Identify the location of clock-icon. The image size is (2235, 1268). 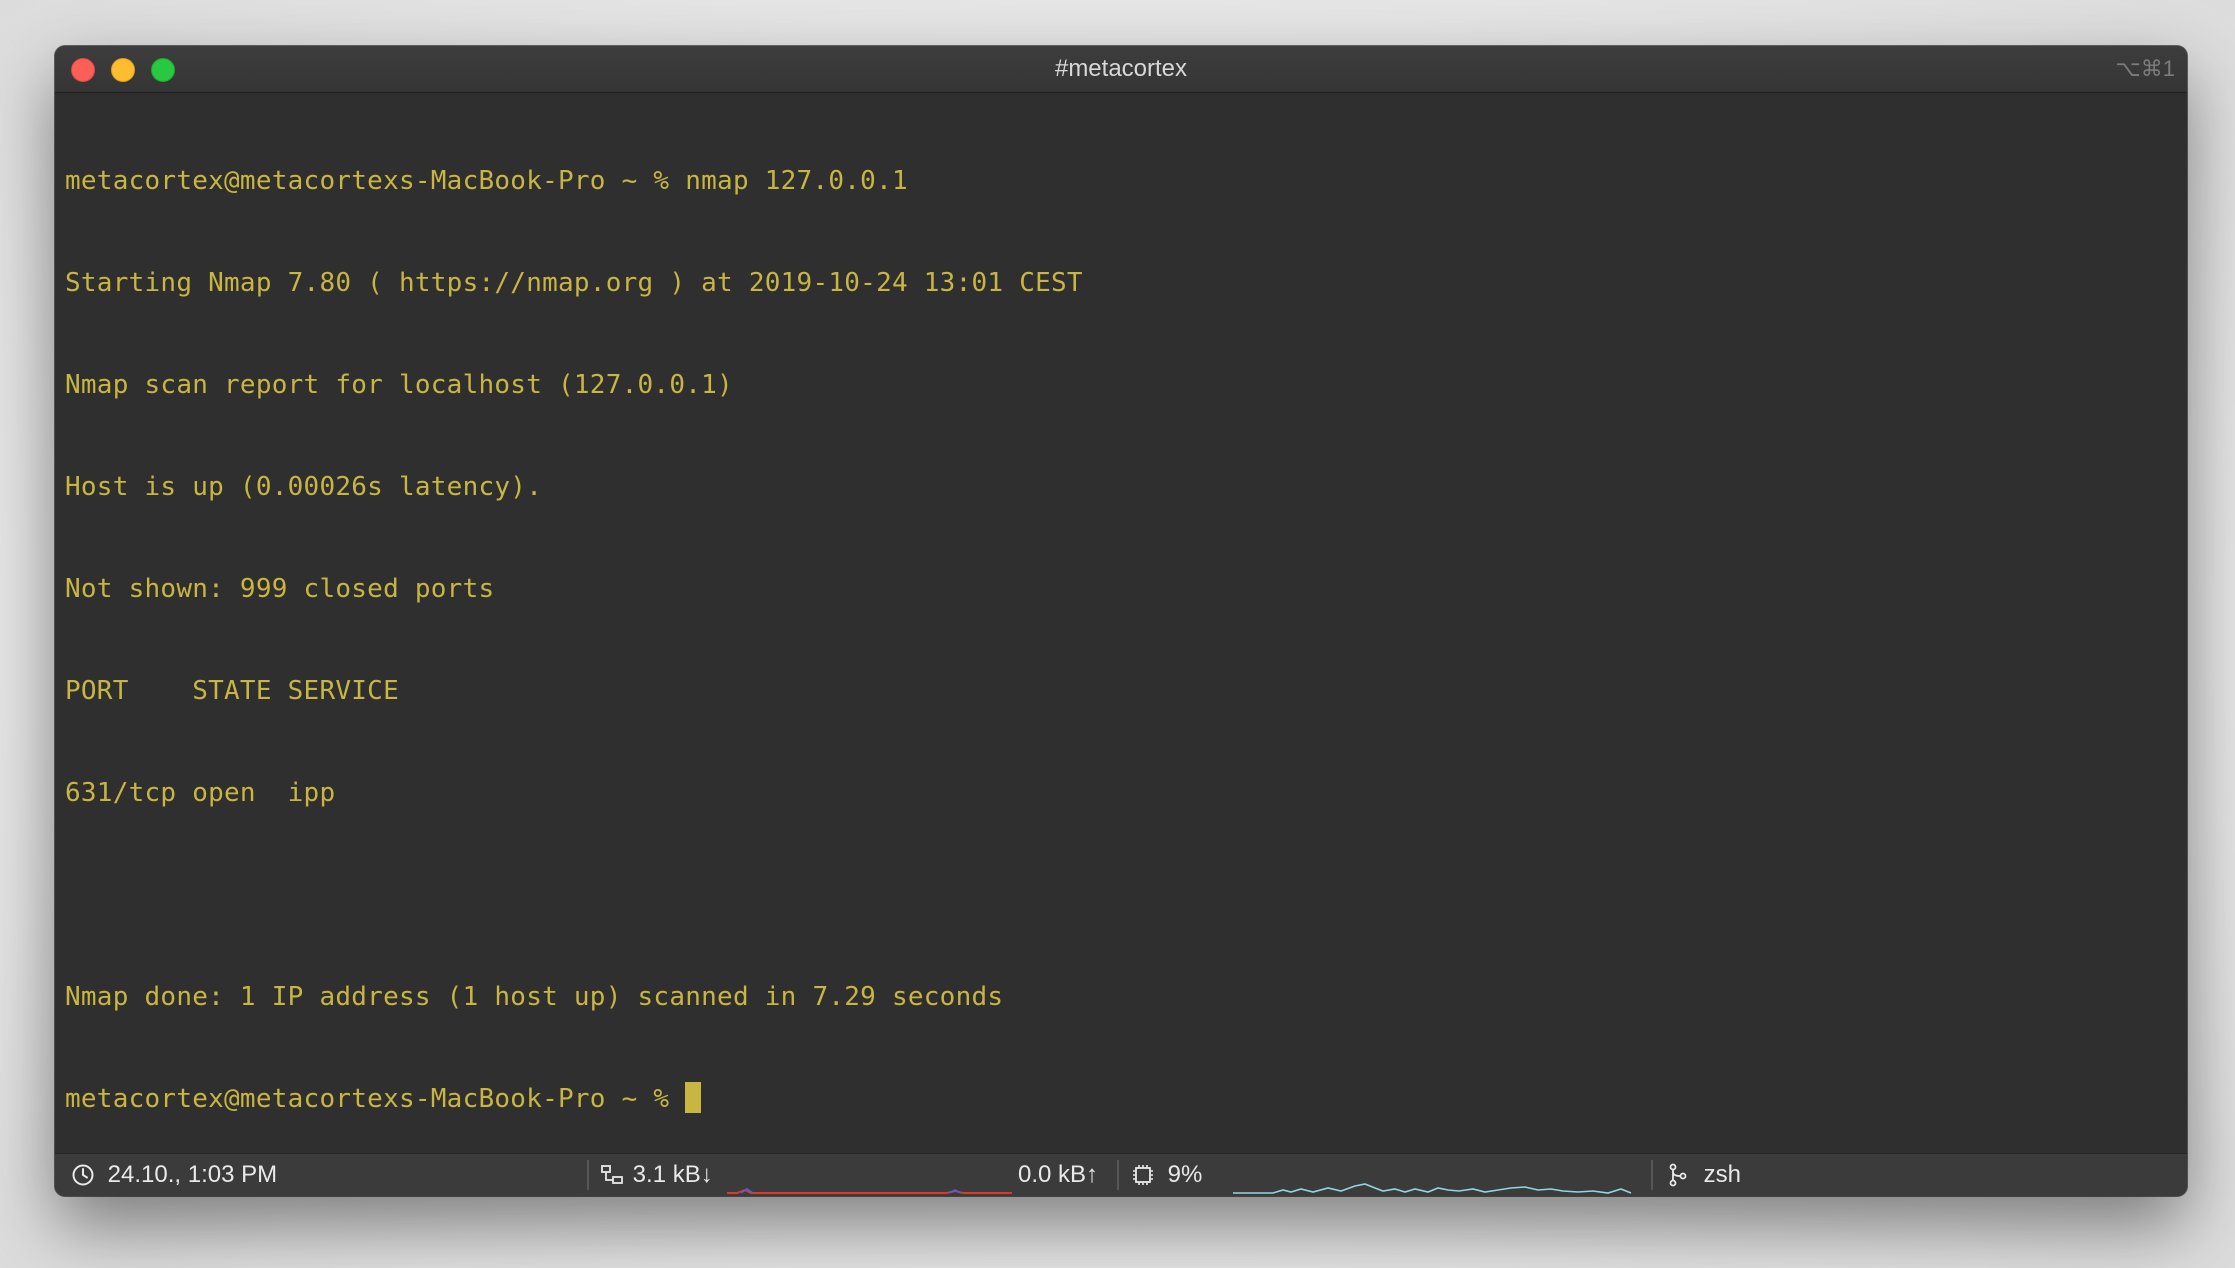
(83, 1175).